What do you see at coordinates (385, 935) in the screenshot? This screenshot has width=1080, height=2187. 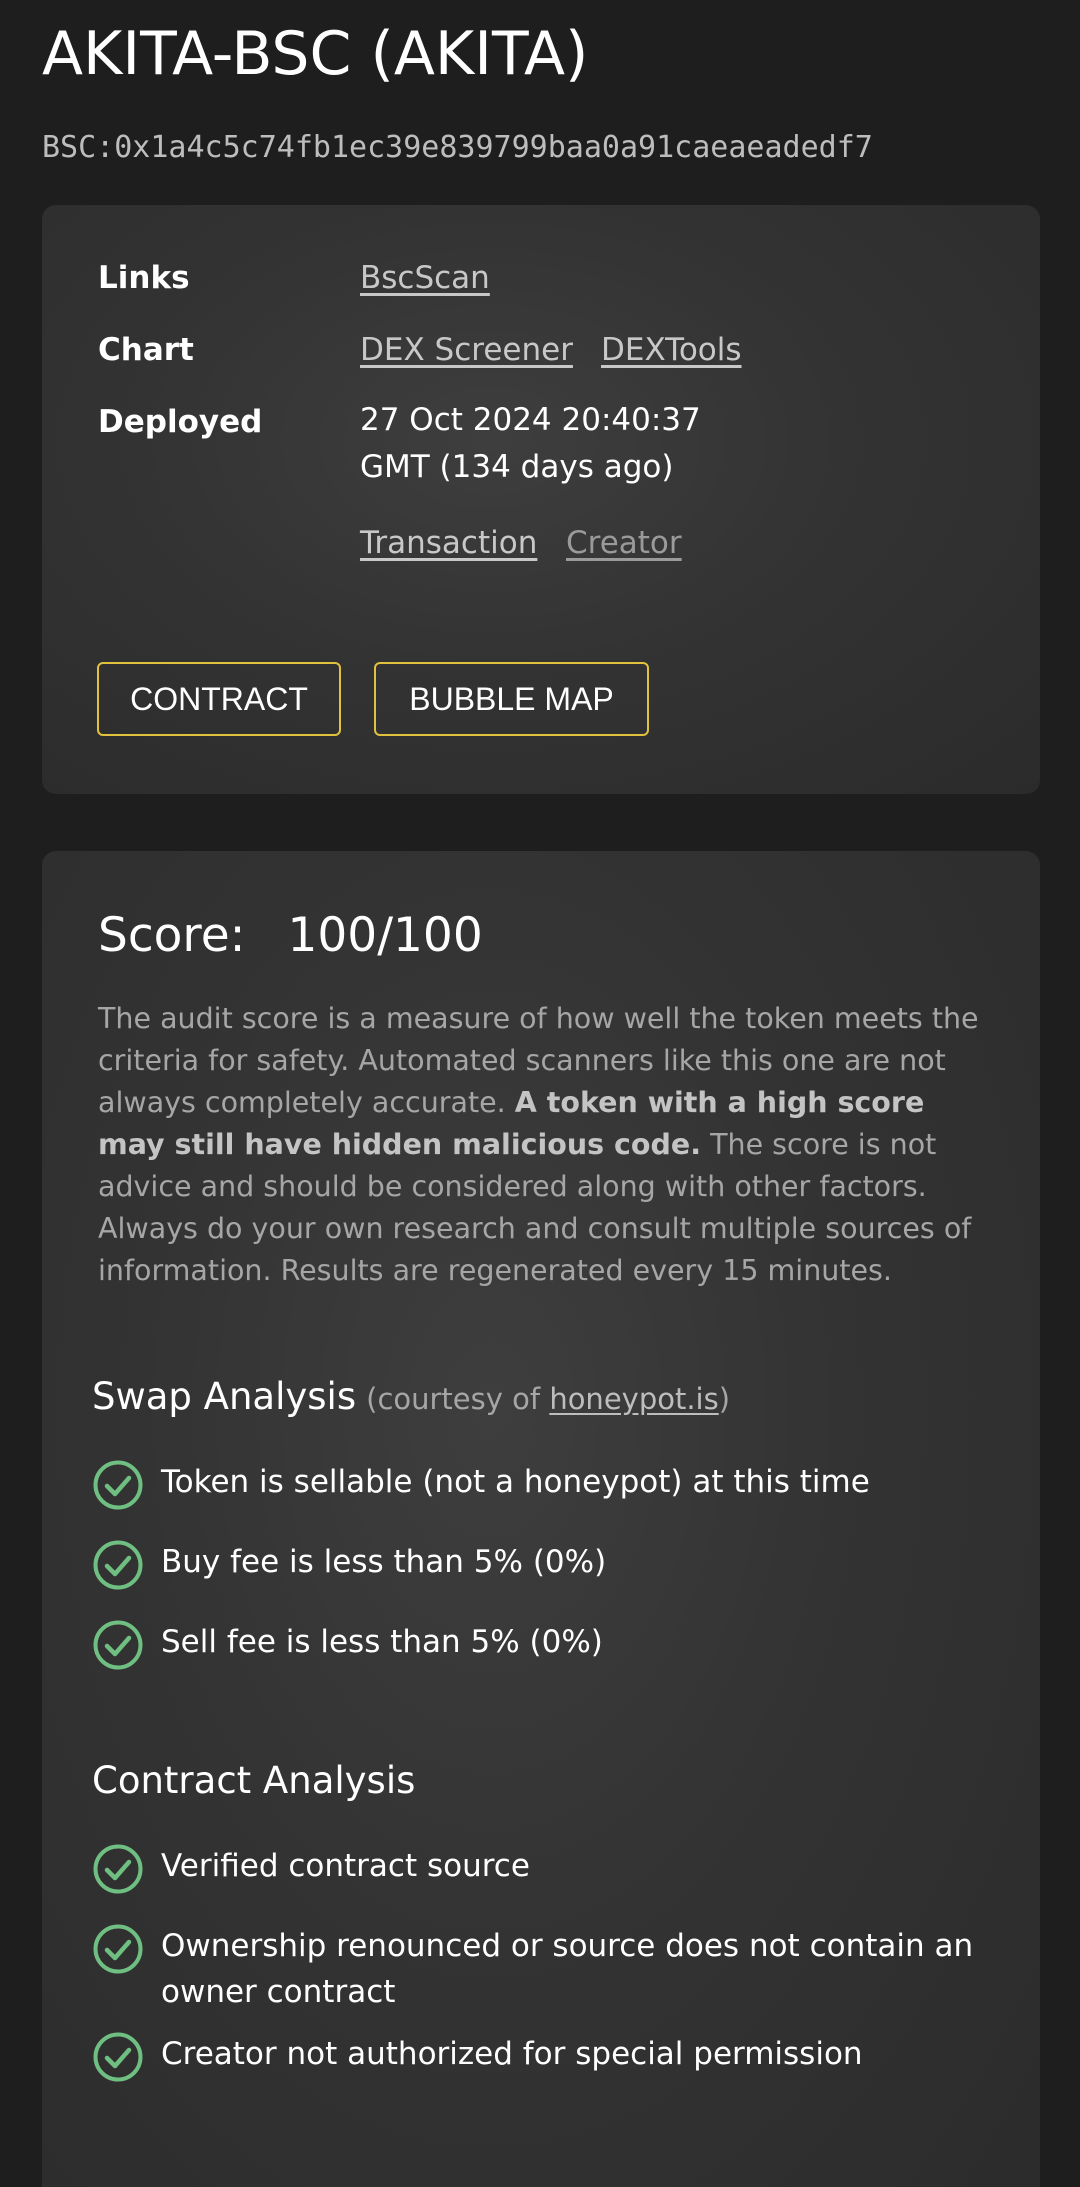 I see `score-value: 100/100` at bounding box center [385, 935].